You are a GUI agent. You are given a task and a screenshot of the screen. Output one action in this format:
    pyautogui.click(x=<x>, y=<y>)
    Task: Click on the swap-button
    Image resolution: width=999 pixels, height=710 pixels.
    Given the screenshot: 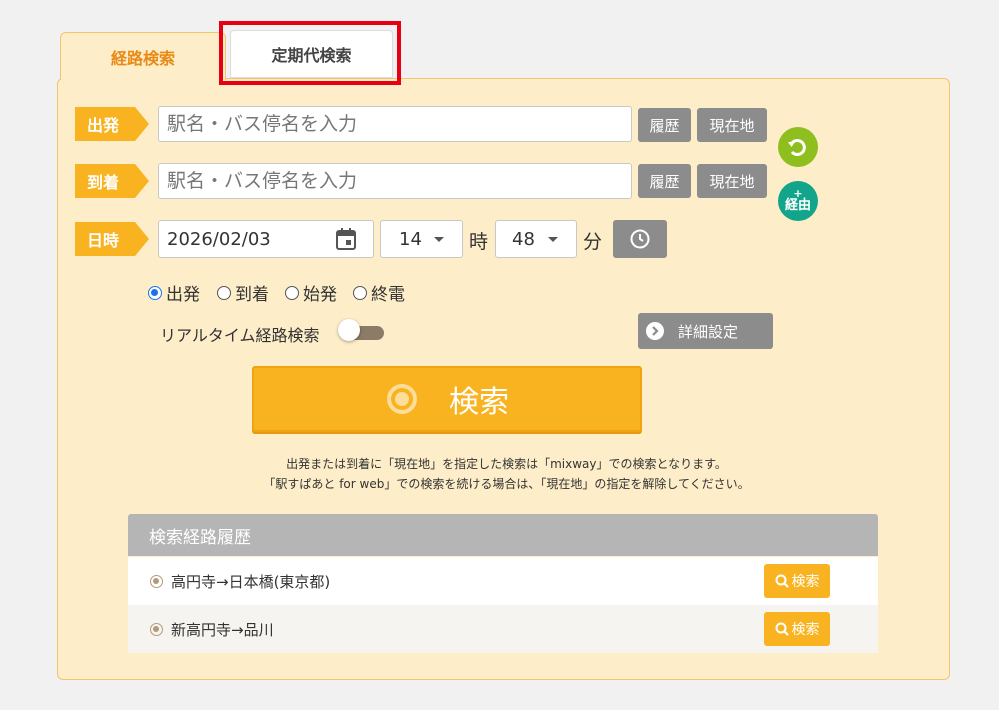 What is the action you would take?
    pyautogui.click(x=798, y=147)
    